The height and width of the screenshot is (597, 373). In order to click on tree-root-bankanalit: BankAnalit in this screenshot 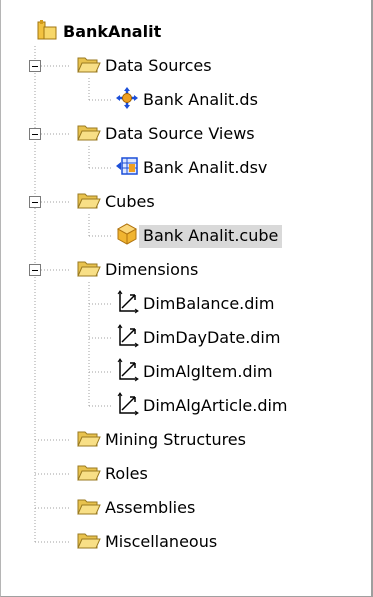, I will do `click(100, 32)`.